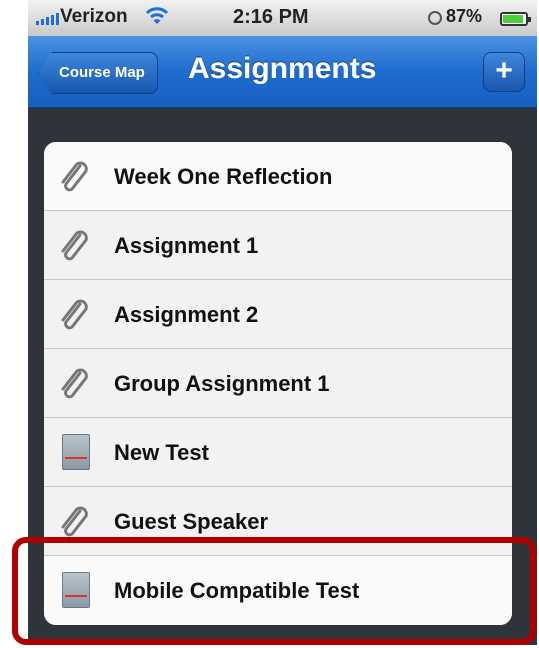  What do you see at coordinates (435, 18) in the screenshot?
I see `orientation-lock-icon` at bounding box center [435, 18].